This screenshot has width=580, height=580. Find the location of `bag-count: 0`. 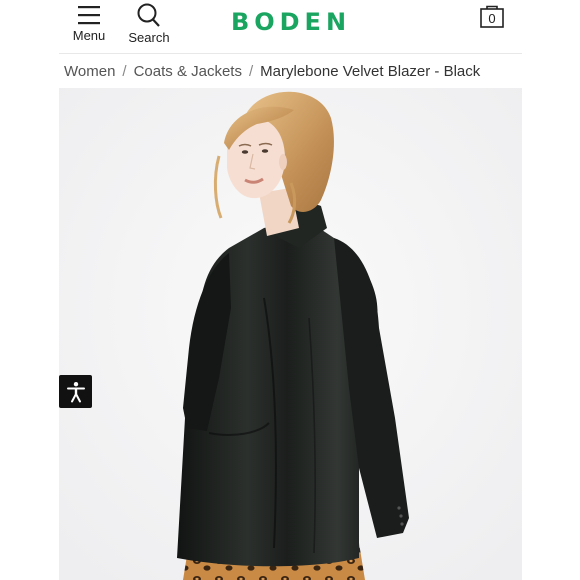

bag-count: 0 is located at coordinates (492, 18).